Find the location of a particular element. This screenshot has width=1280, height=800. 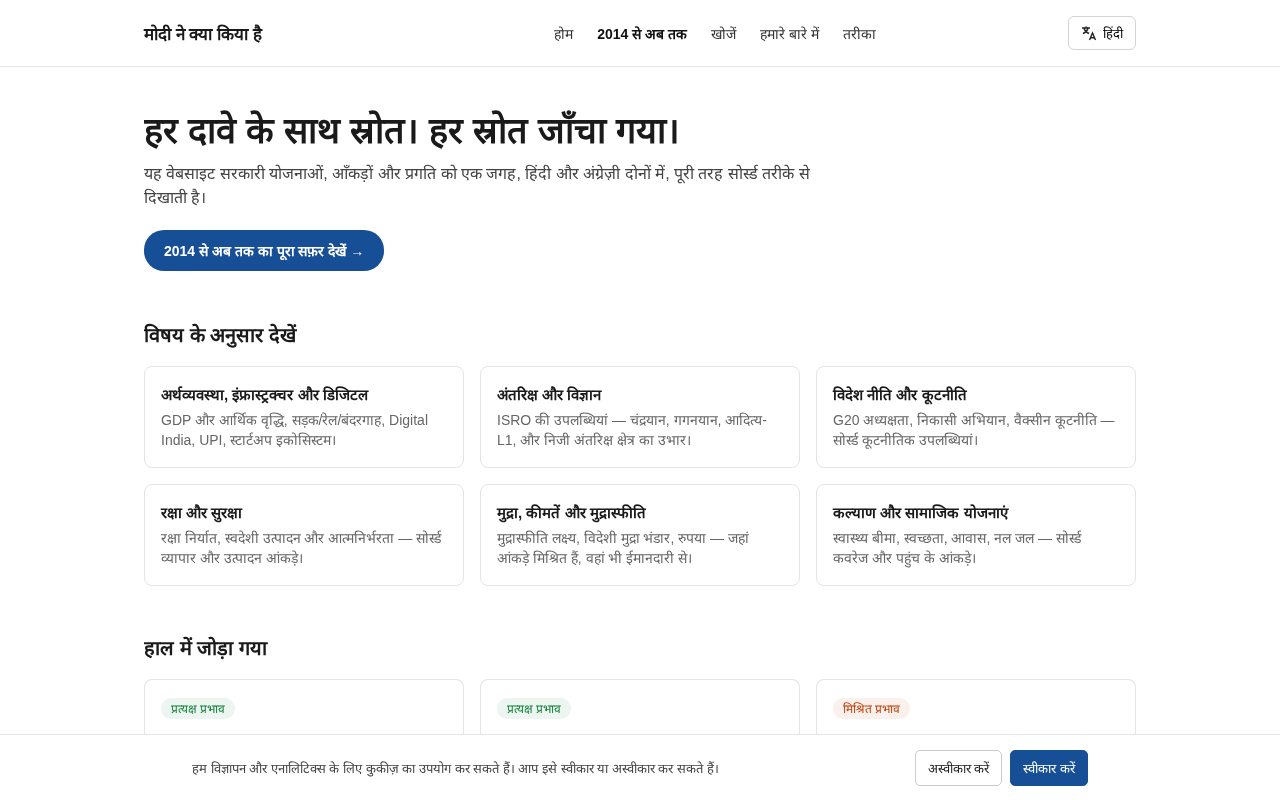

journey-button: 2014 से अब तक का पूरा सफ़र देखें → is located at coordinates (264, 250).